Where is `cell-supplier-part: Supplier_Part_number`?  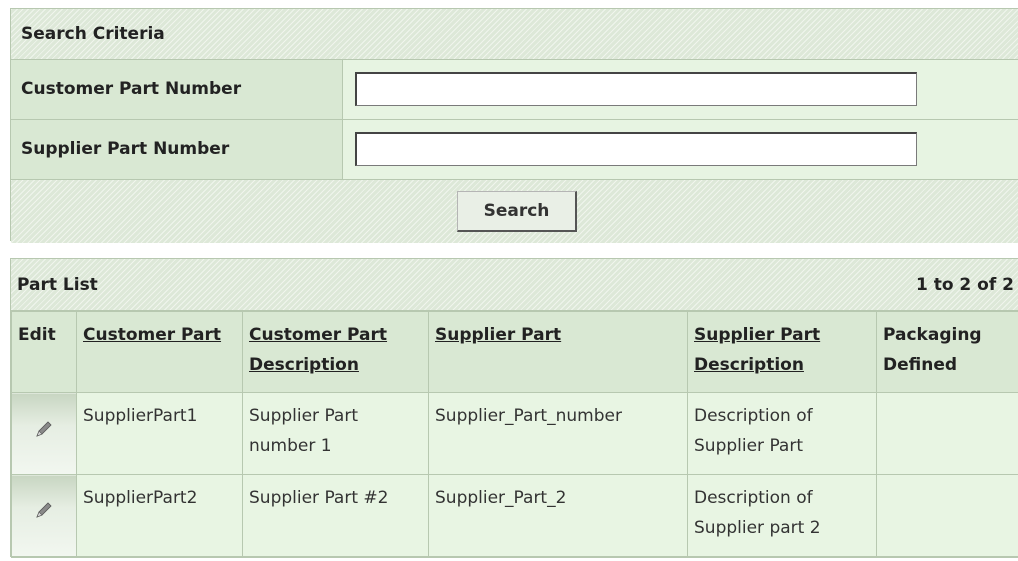
cell-supplier-part: Supplier_Part_number is located at coordinates (558, 433).